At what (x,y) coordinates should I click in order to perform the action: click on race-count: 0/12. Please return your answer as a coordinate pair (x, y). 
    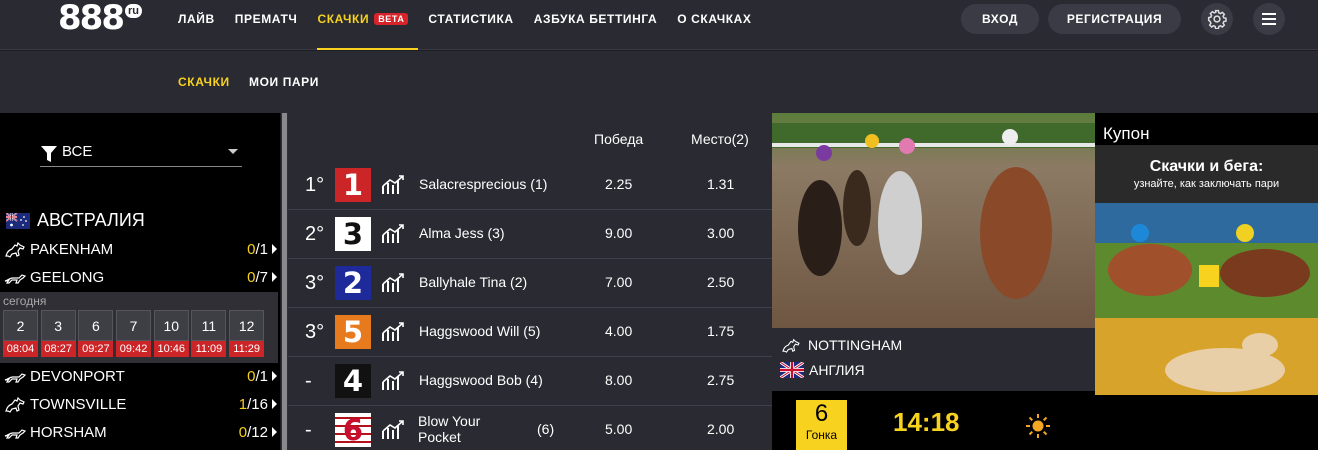
    Looking at the image, I should click on (253, 432).